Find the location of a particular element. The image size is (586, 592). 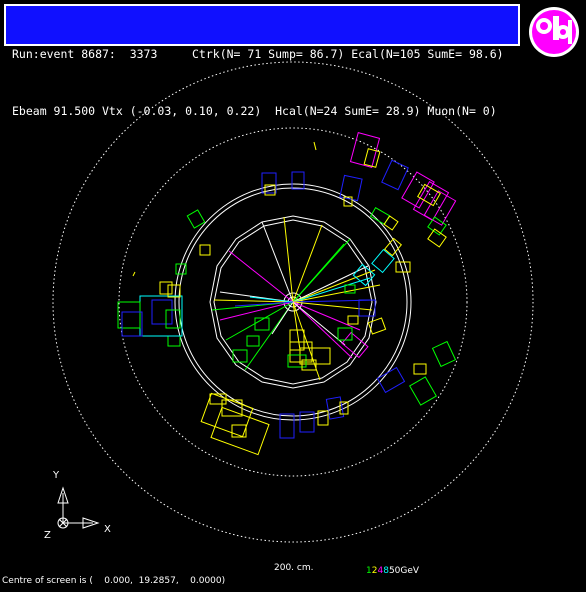

scale-bar-label: 200. cm. is located at coordinates (294, 568).